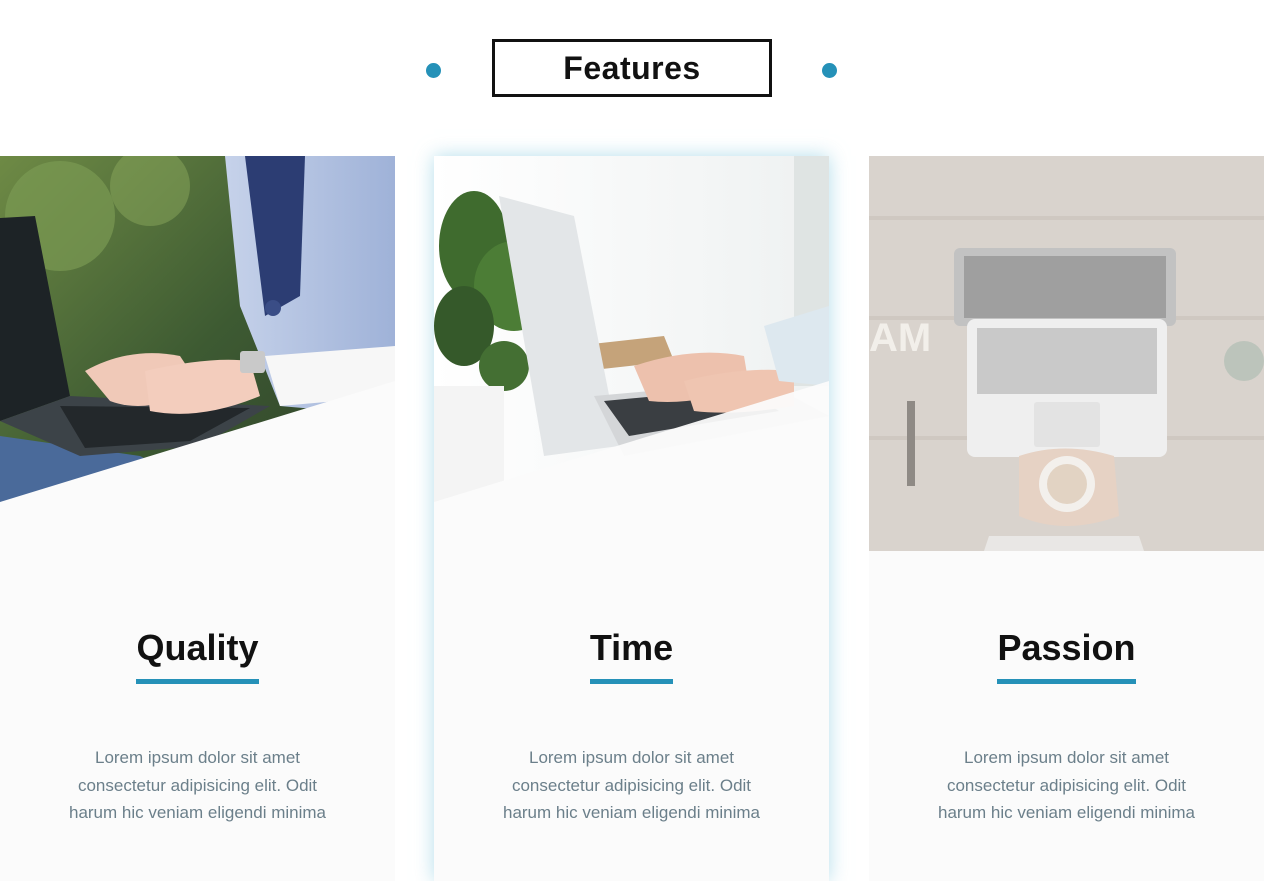 Image resolution: width=1264 pixels, height=881 pixels. Describe the element at coordinates (900, 338) in the screenshot. I see `svg-text: AM` at that location.